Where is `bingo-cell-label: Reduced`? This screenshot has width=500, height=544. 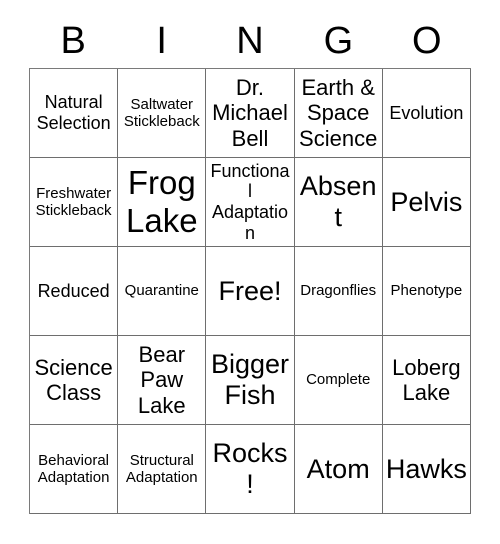
bingo-cell-label: Reduced is located at coordinates (73, 290).